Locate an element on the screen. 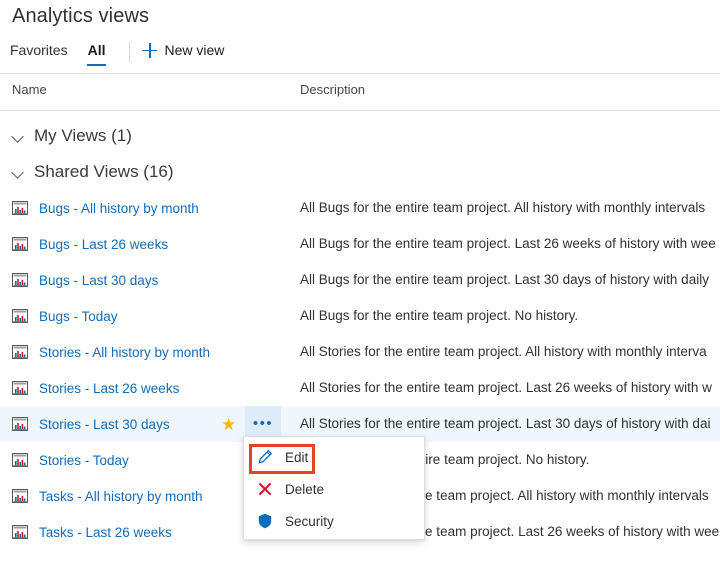  menu-item-edit: Edit is located at coordinates (334, 457).